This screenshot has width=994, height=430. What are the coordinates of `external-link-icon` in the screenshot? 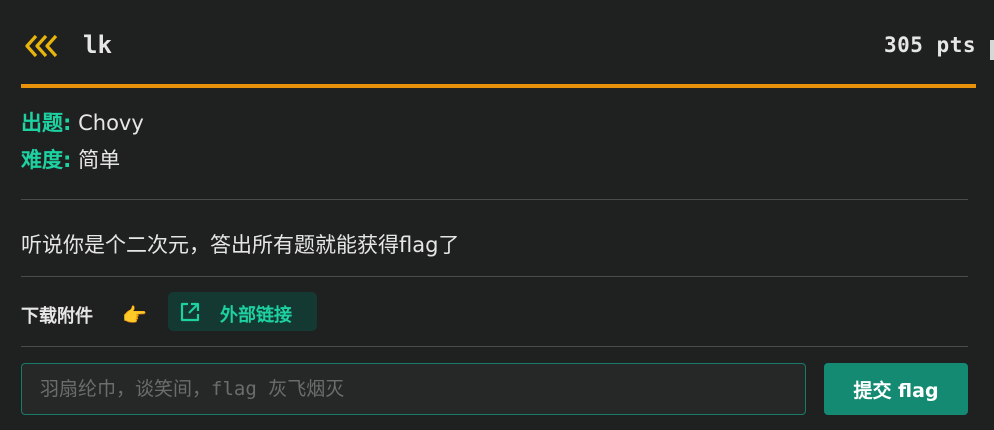 It's located at (190, 312).